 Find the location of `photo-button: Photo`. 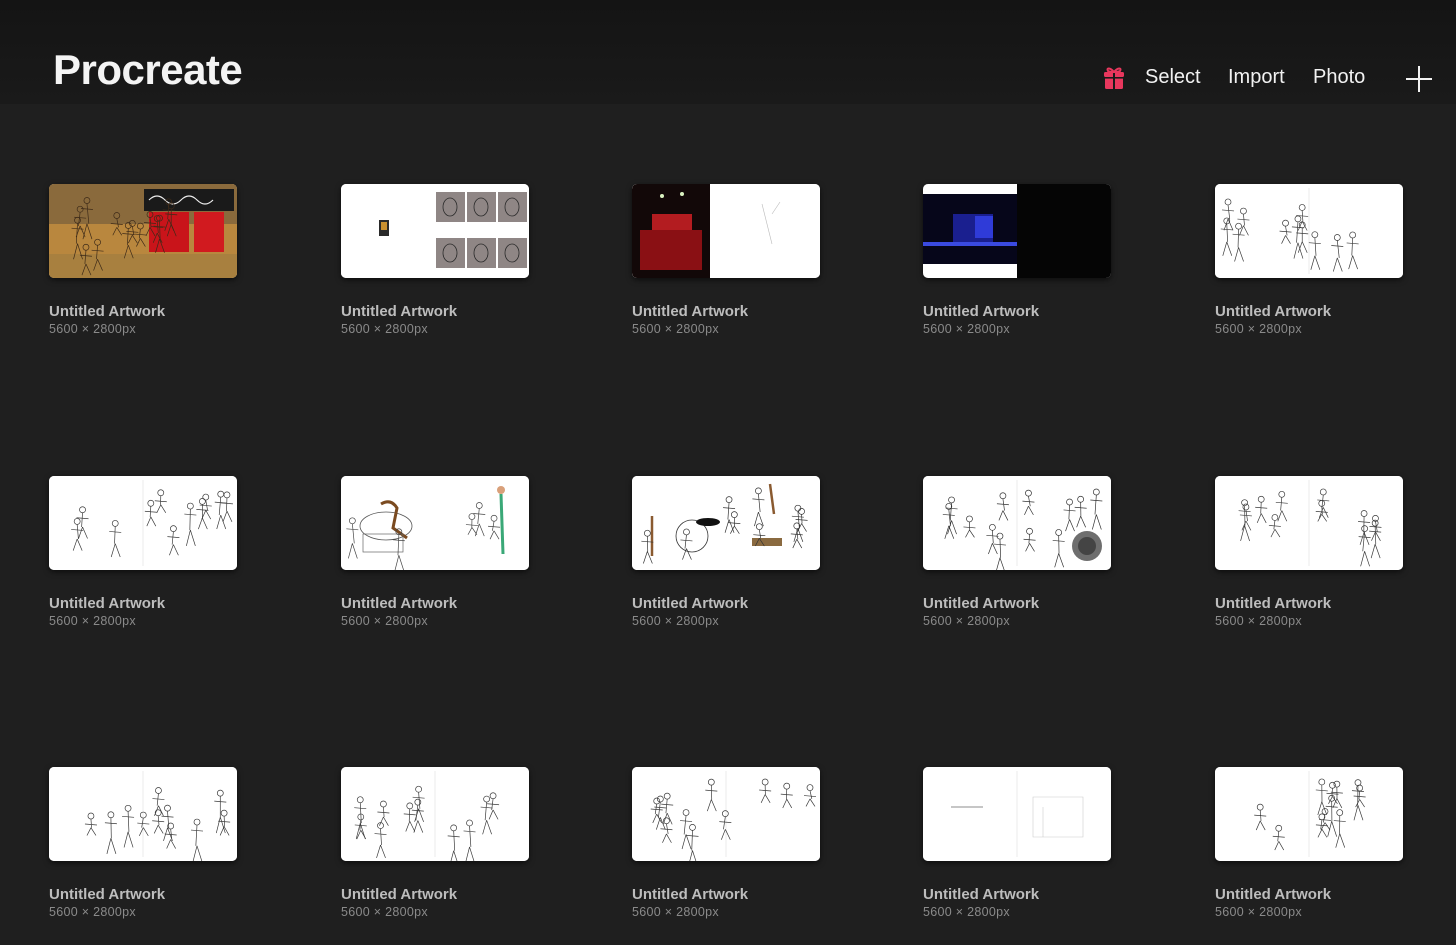

photo-button: Photo is located at coordinates (1339, 77).